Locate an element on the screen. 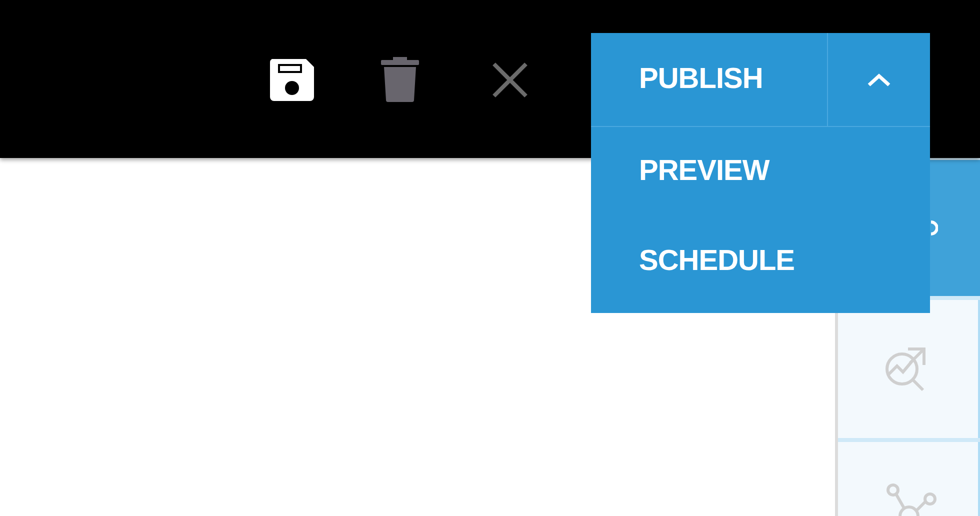 The width and height of the screenshot is (980, 516). trash-icon is located at coordinates (400, 80).